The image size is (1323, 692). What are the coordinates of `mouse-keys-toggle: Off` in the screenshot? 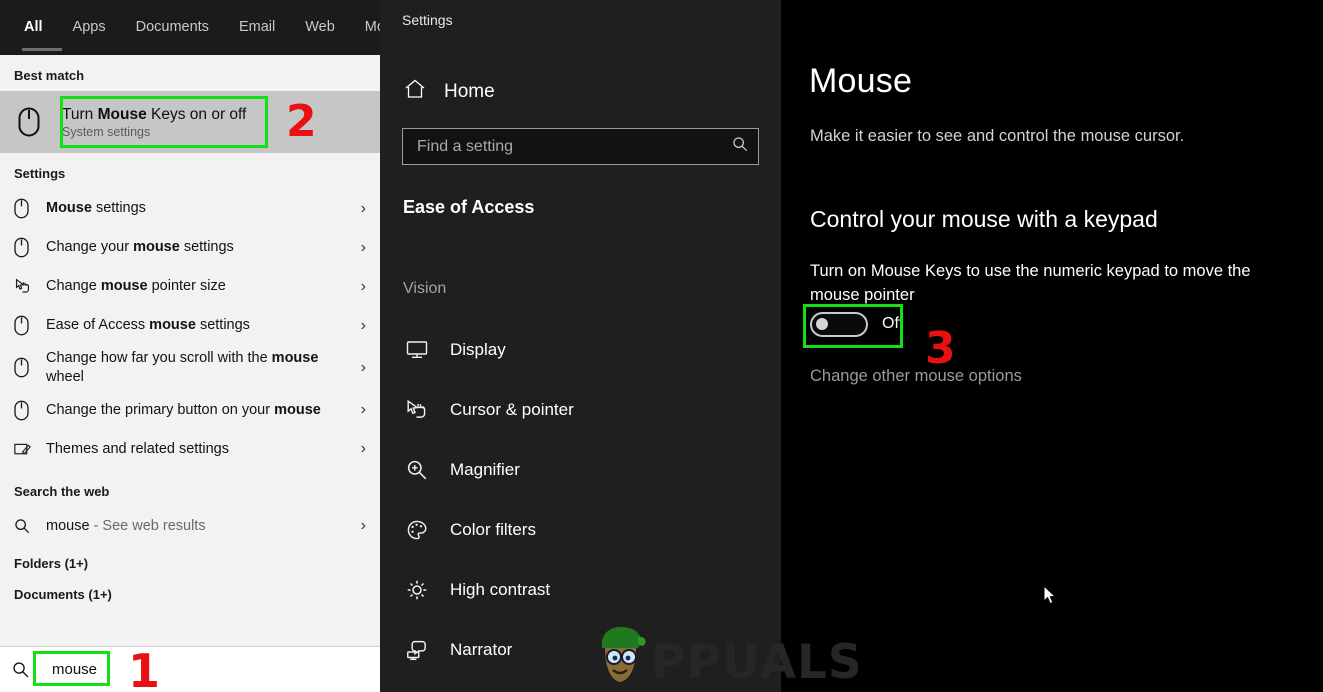 It's located at (876, 324).